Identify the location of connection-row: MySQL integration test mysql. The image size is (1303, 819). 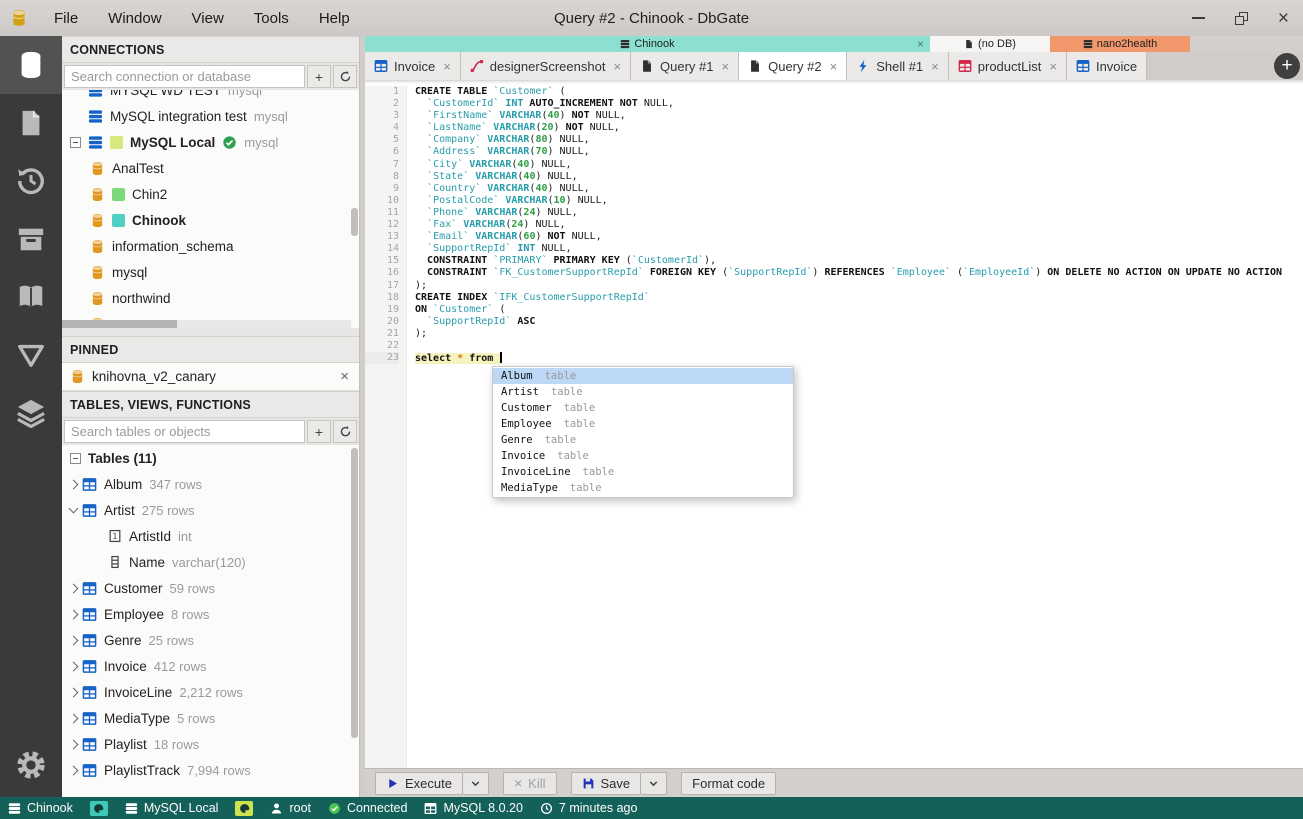
(210, 116).